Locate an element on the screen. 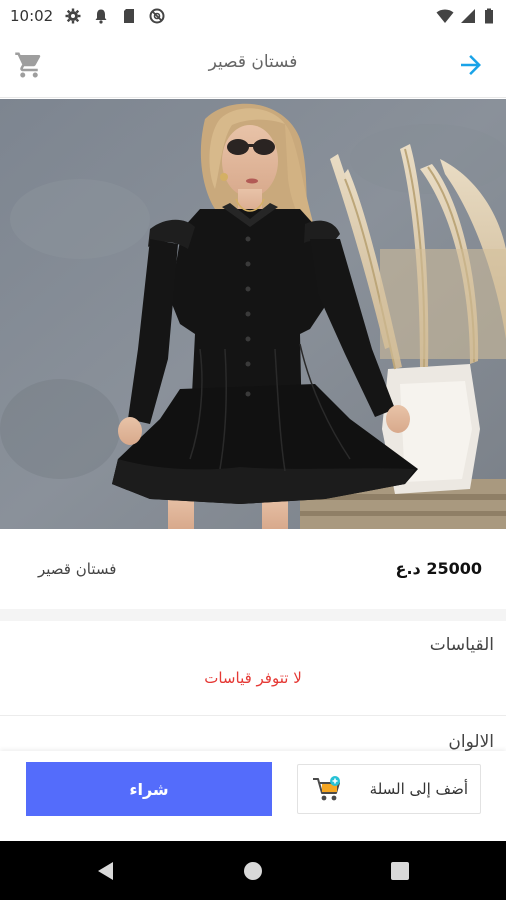 Image resolution: width=506 pixels, height=900 pixels. nav-home-button is located at coordinates (253, 871).